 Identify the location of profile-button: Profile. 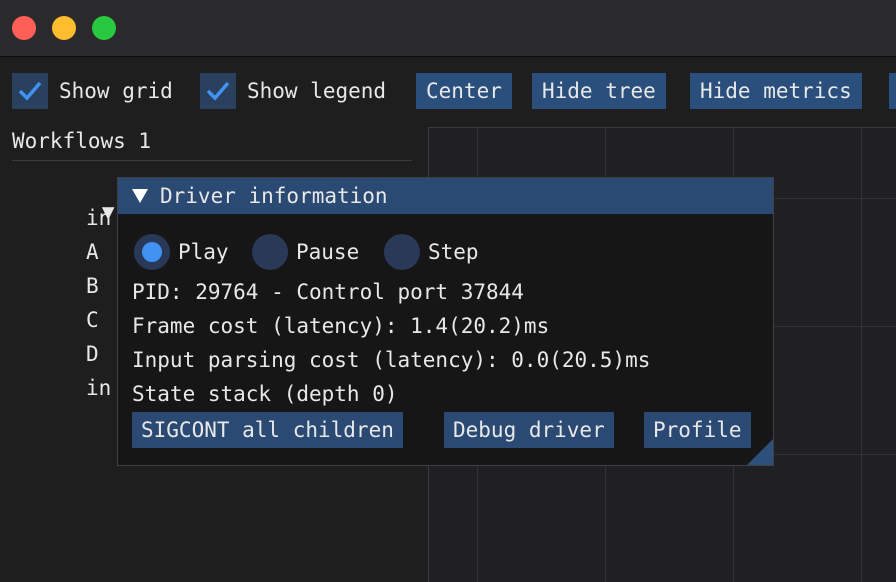
(697, 430).